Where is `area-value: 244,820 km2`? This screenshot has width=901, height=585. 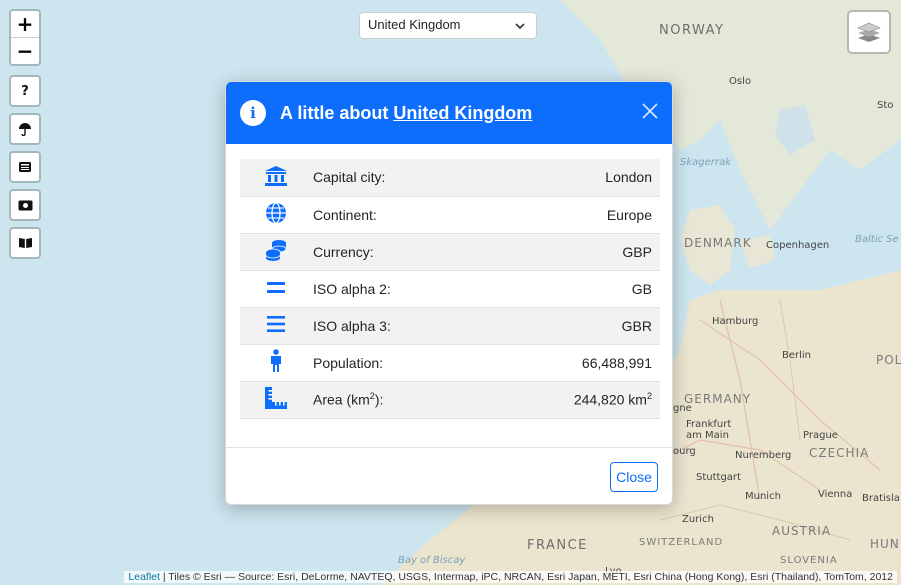 area-value: 244,820 km2 is located at coordinates (577, 399).